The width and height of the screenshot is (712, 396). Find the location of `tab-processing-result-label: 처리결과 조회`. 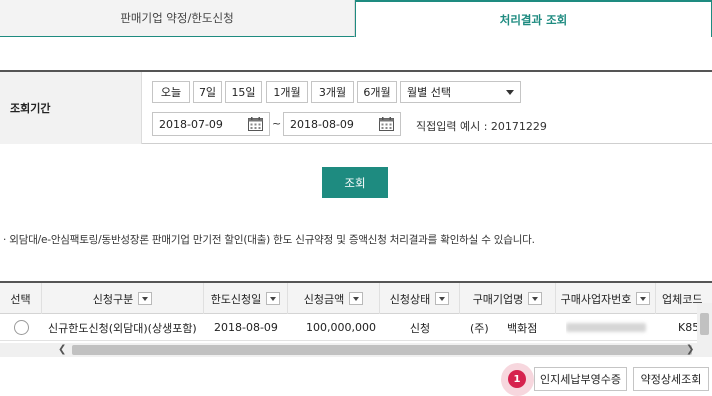

tab-processing-result-label: 처리결과 조회 is located at coordinates (533, 19).